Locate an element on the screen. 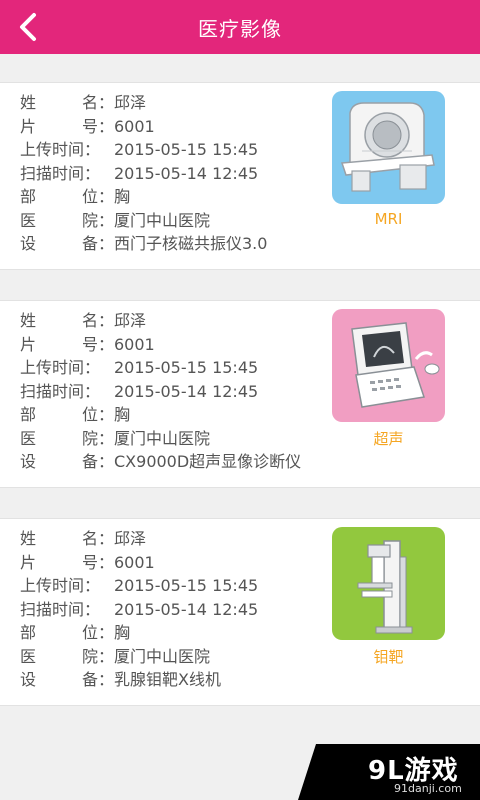 The height and width of the screenshot is (800, 480). mri-label: MRI is located at coordinates (388, 219).